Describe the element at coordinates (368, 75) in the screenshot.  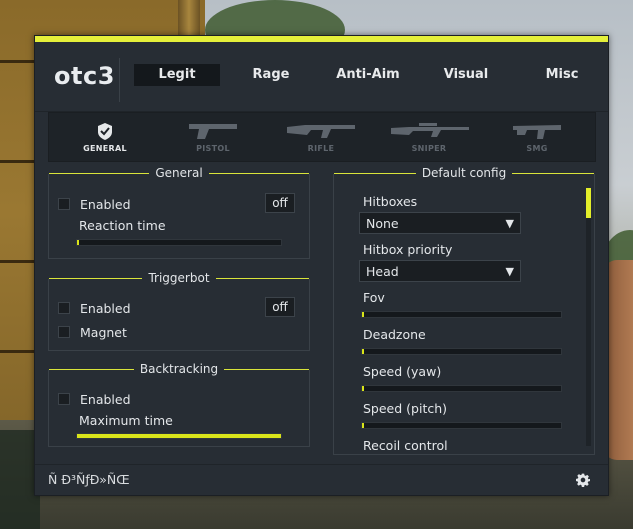
I see `tab-anti-aim: Anti-Aim` at that location.